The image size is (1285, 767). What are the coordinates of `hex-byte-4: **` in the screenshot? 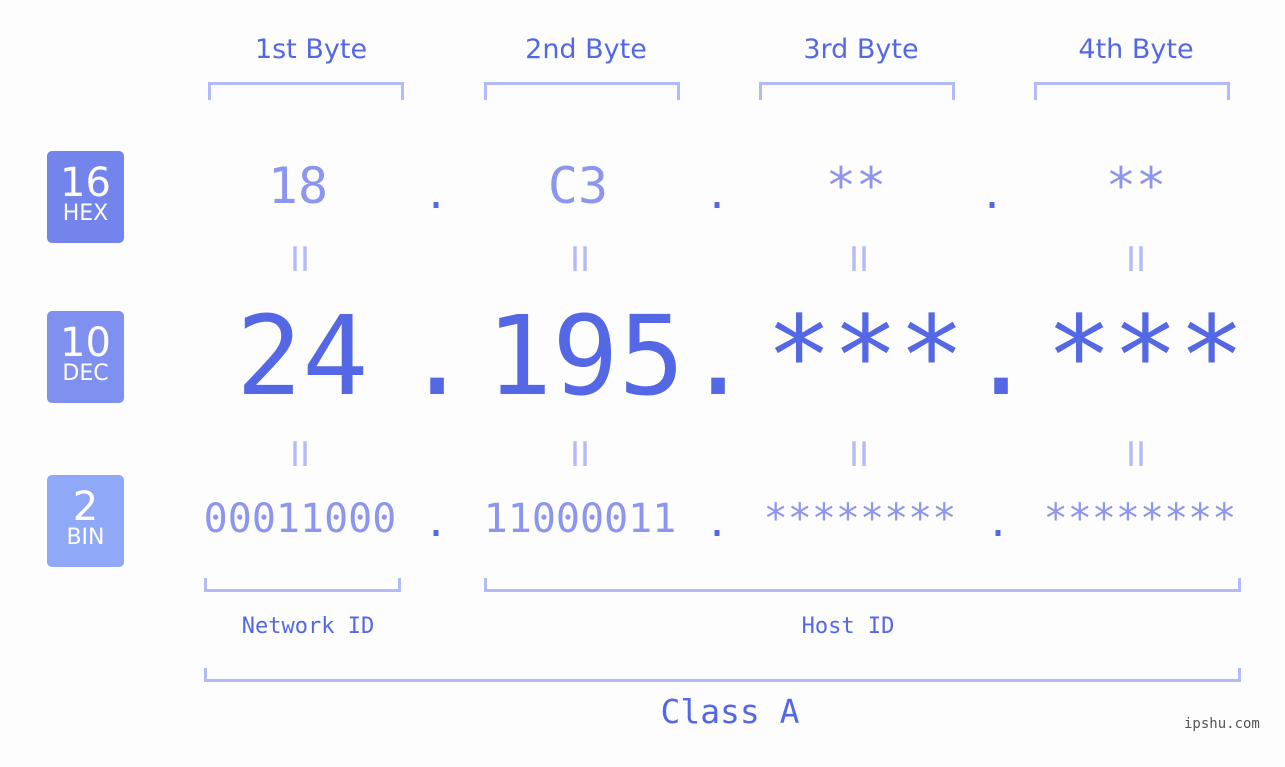 It's located at (1136, 186).